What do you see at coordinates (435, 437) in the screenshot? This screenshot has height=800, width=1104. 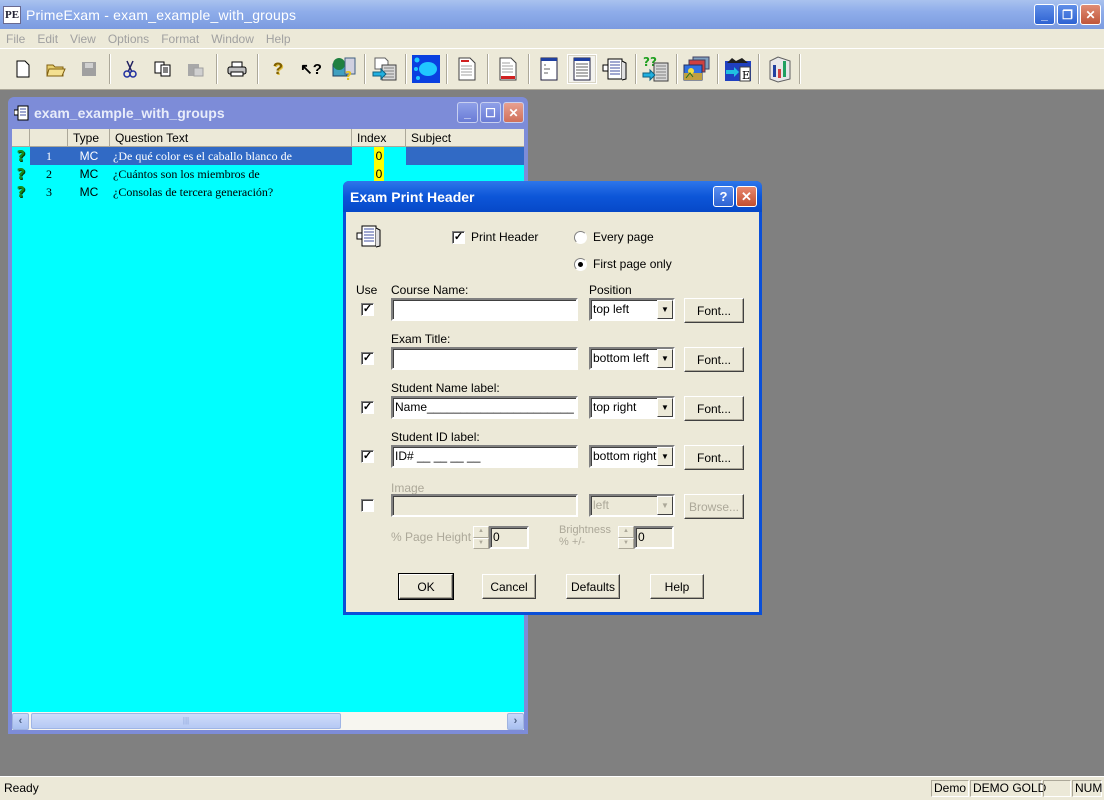 I see `student-id-label: Student ID label:` at bounding box center [435, 437].